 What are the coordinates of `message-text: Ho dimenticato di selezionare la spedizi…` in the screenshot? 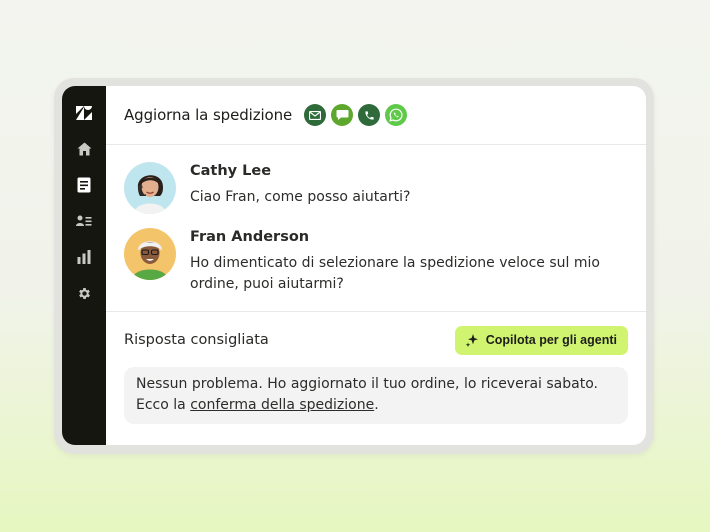 It's located at (395, 273).